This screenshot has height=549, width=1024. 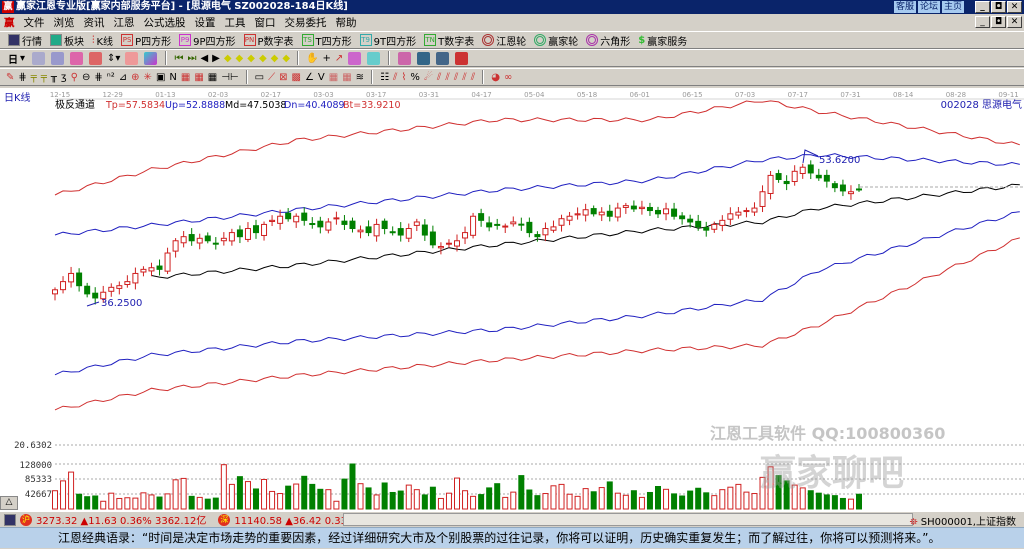 What do you see at coordinates (64, 77) in the screenshot?
I see `arc-icon: ʒ` at bounding box center [64, 77].